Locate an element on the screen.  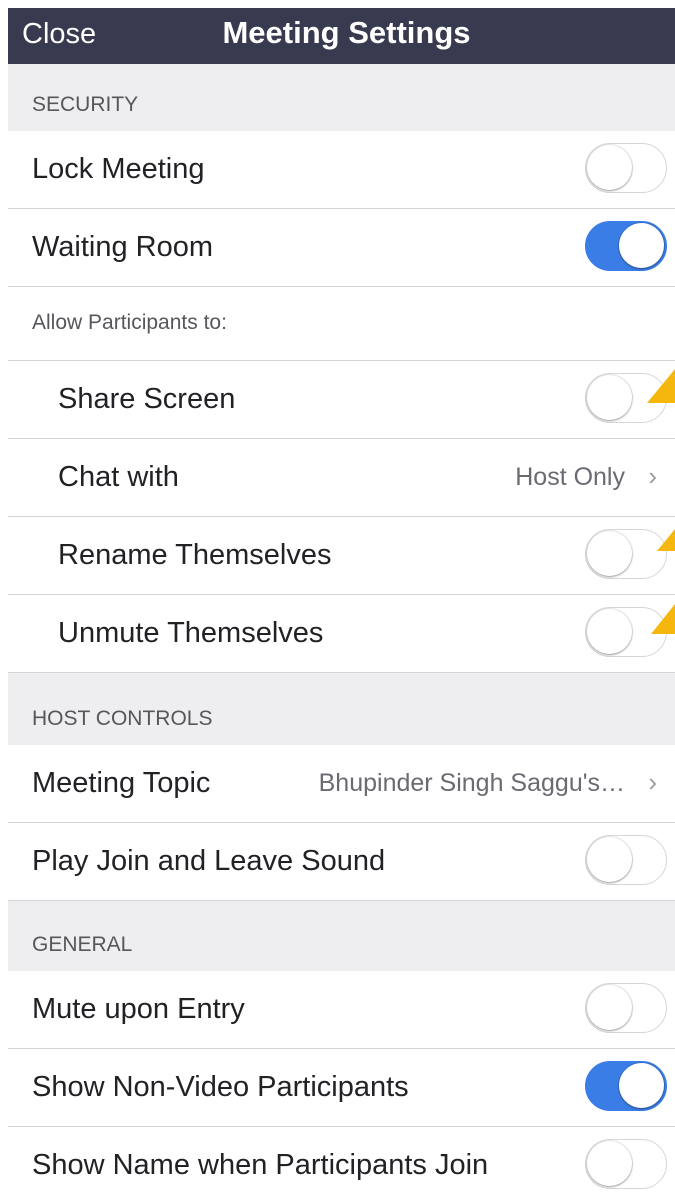
setting-row-chat-with: Chat with Host Only › is located at coordinates (341, 478).